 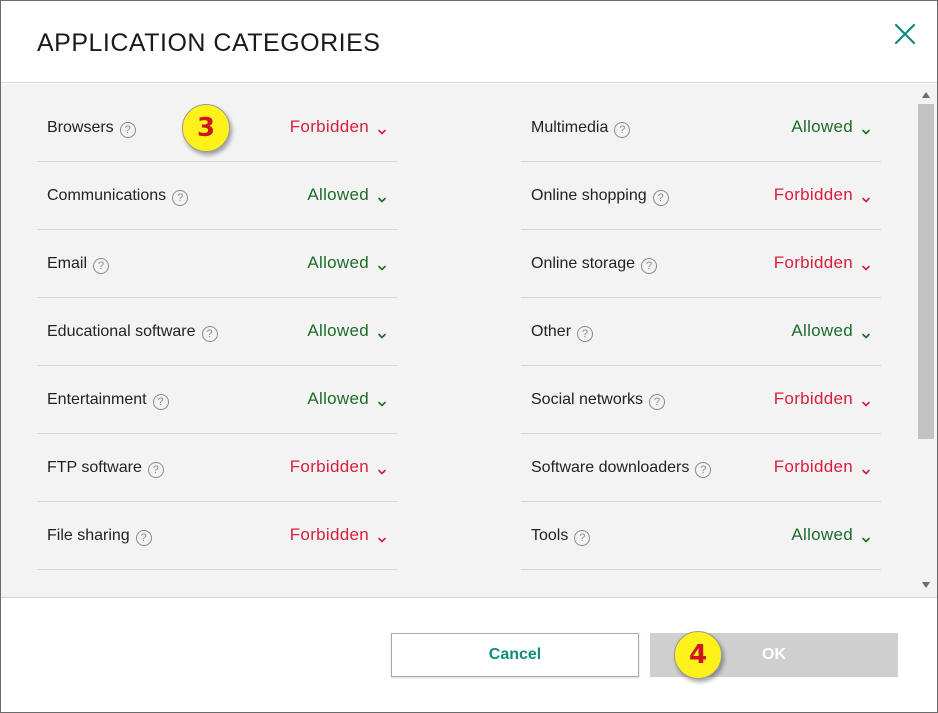 I want to click on category-label: Tools?, so click(x=561, y=536).